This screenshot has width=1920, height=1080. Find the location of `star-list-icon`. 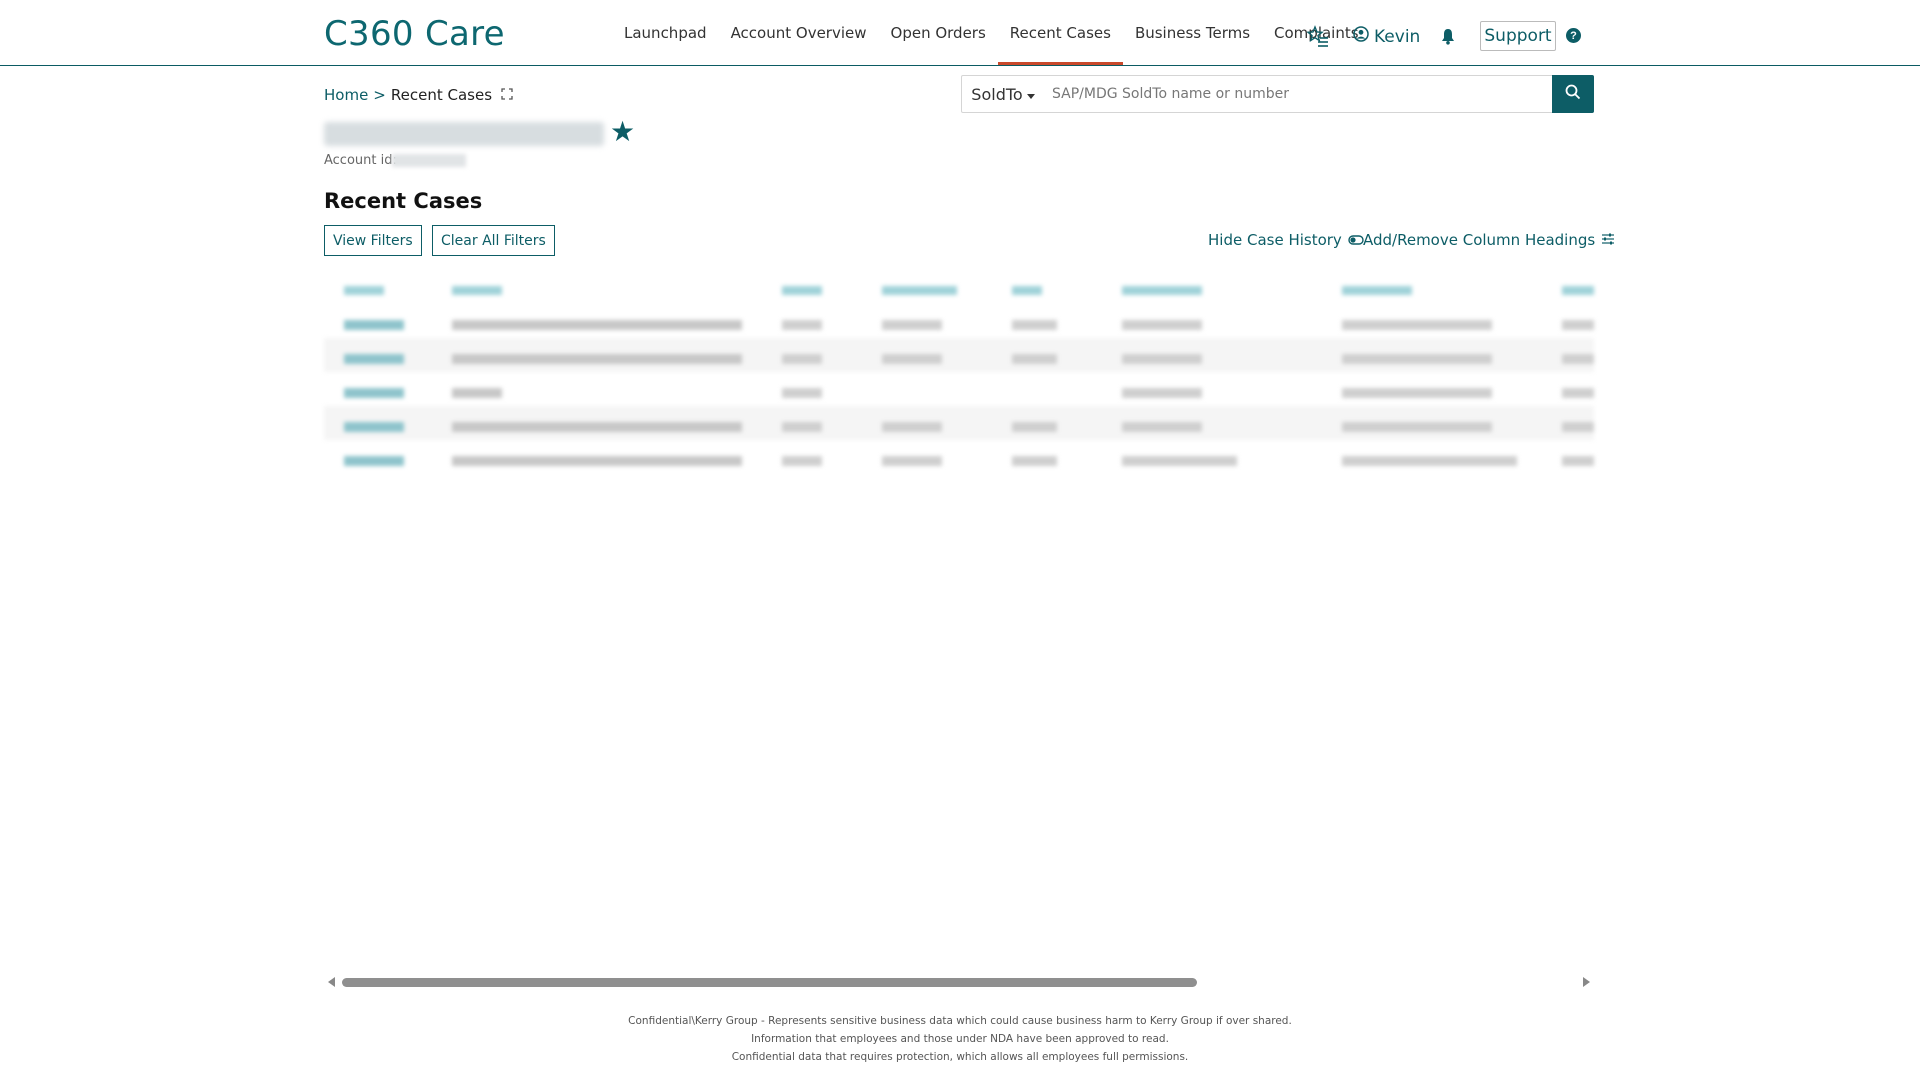

star-list-icon is located at coordinates (1317, 38).